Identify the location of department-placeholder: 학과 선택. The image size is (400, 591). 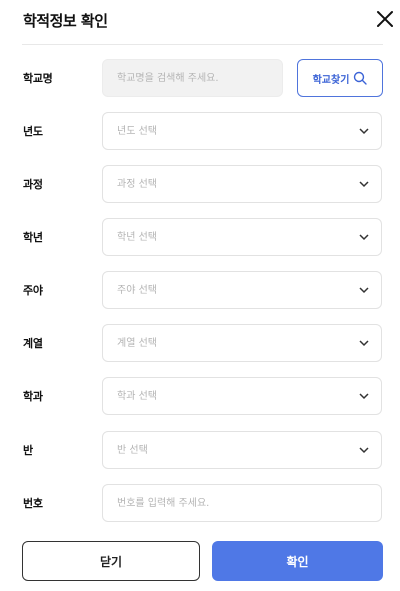
(137, 396).